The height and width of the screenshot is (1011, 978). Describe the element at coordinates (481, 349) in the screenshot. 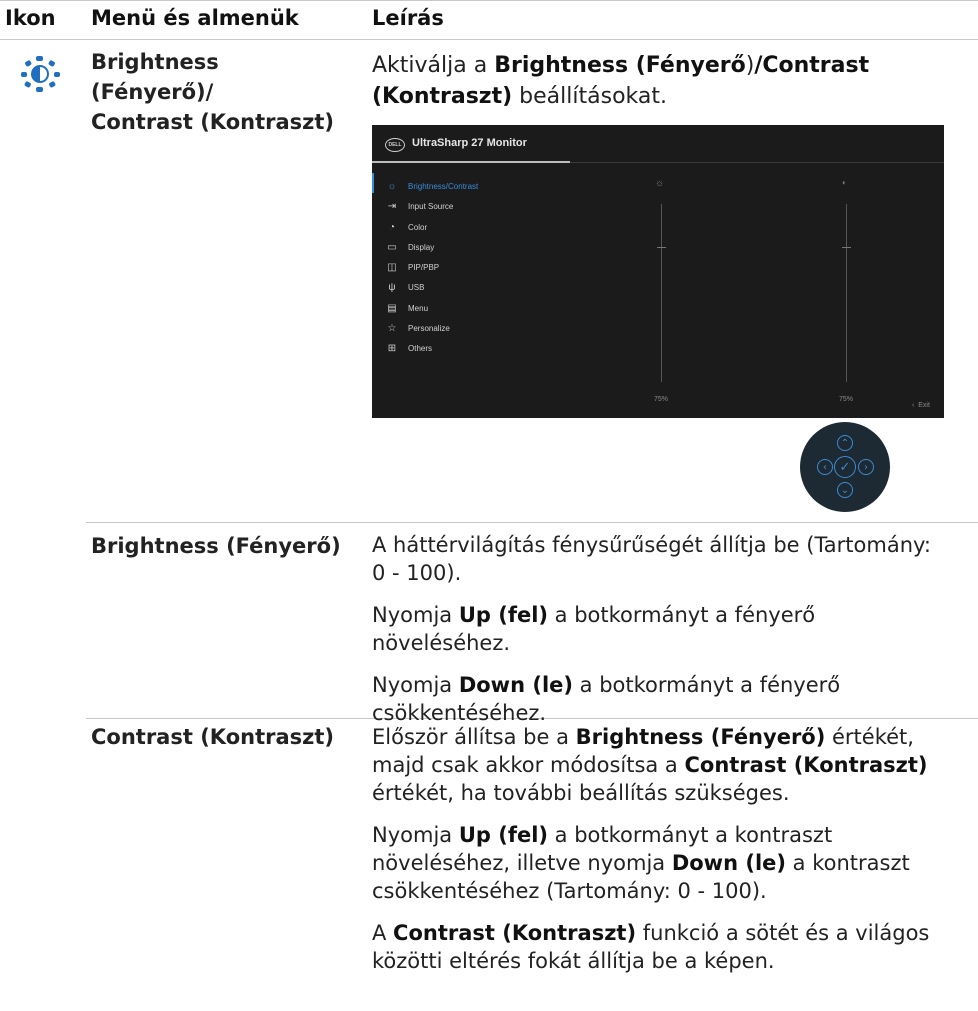

I see `osd-item-others: ⊞ Others` at that location.